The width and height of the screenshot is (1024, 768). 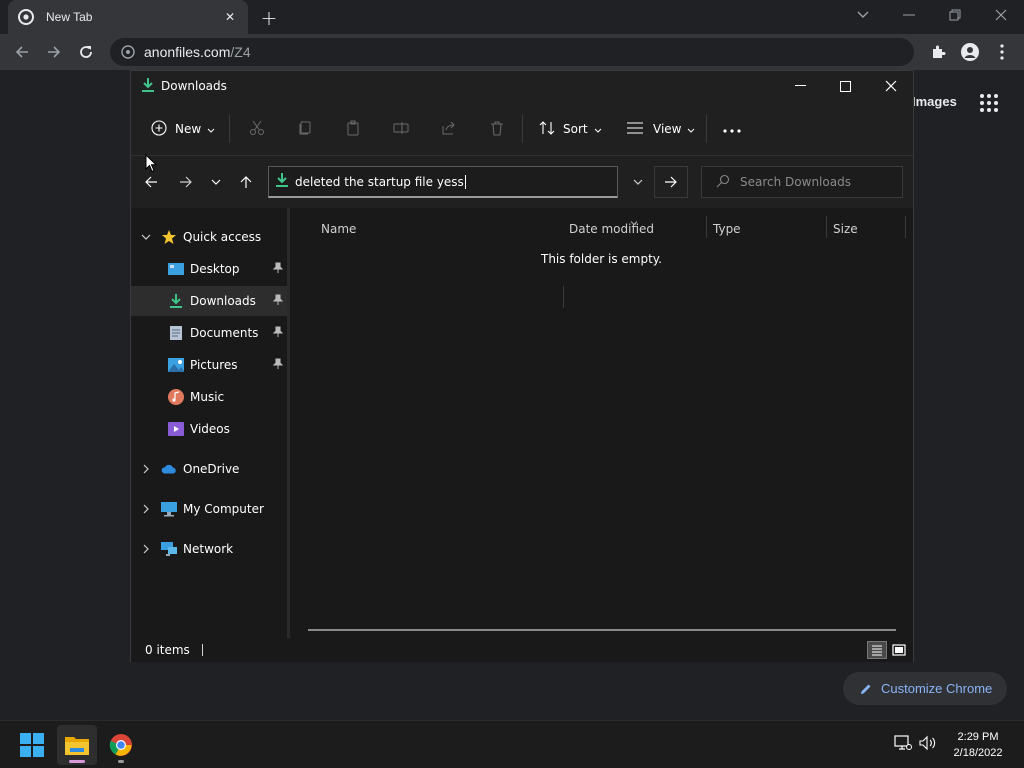 I want to click on volume-icon, so click(x=928, y=743).